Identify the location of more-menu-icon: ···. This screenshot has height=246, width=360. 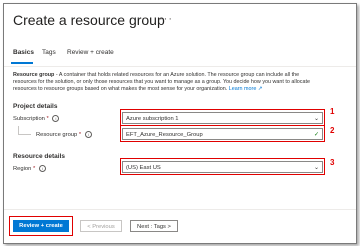
(166, 19).